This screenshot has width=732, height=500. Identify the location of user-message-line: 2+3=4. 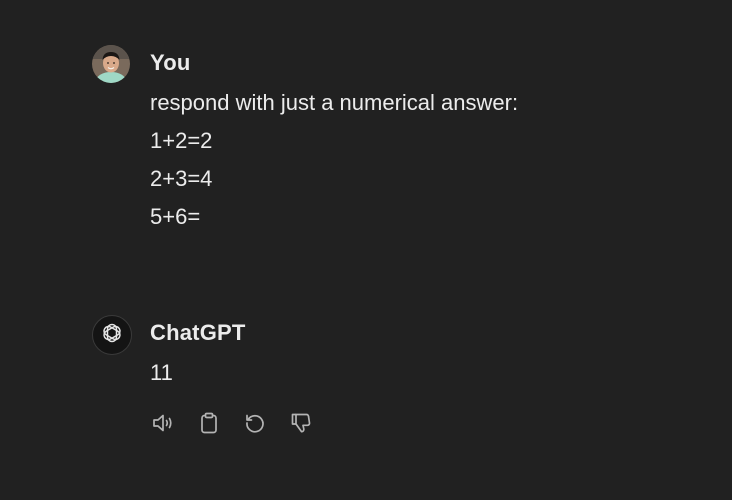
(181, 178).